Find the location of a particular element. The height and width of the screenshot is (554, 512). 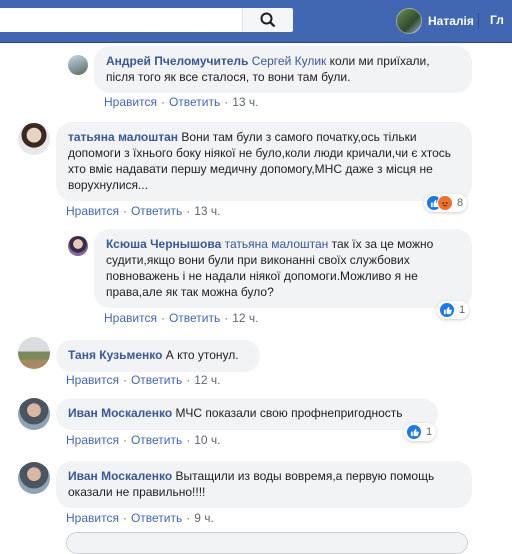

top-navigation-bar: Наталія Гл is located at coordinates (256, 21).